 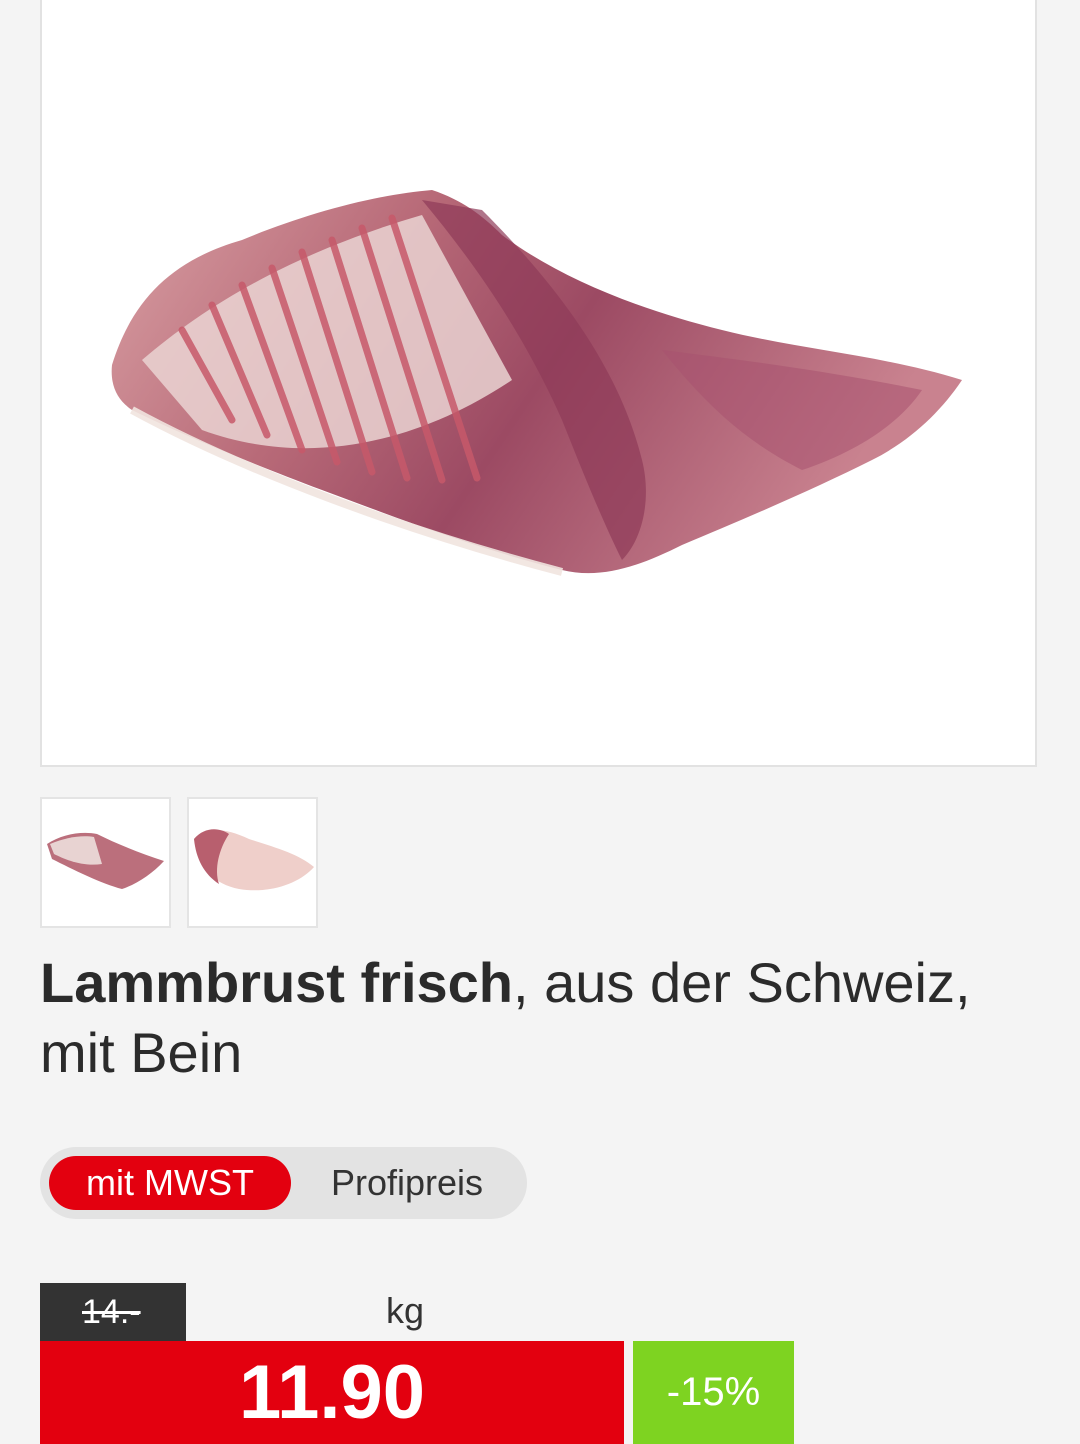 What do you see at coordinates (713, 1392) in the screenshot?
I see `discount-badge: -15%` at bounding box center [713, 1392].